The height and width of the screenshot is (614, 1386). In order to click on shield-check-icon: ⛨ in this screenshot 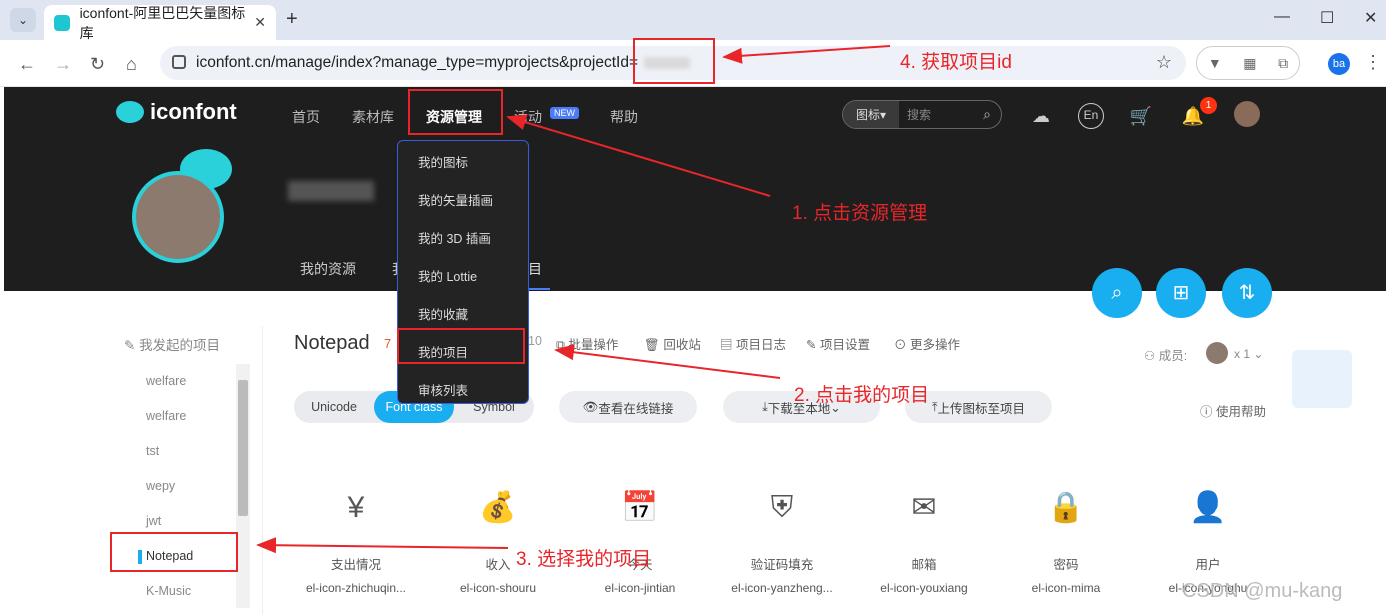, I will do `click(782, 507)`.